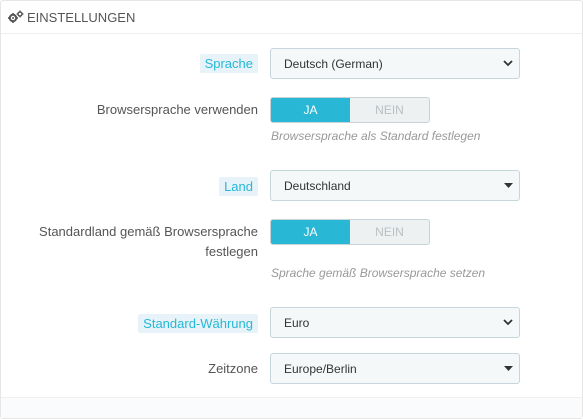 The image size is (583, 419). I want to click on panel-title: EINSTELLUNGEN, so click(81, 17).